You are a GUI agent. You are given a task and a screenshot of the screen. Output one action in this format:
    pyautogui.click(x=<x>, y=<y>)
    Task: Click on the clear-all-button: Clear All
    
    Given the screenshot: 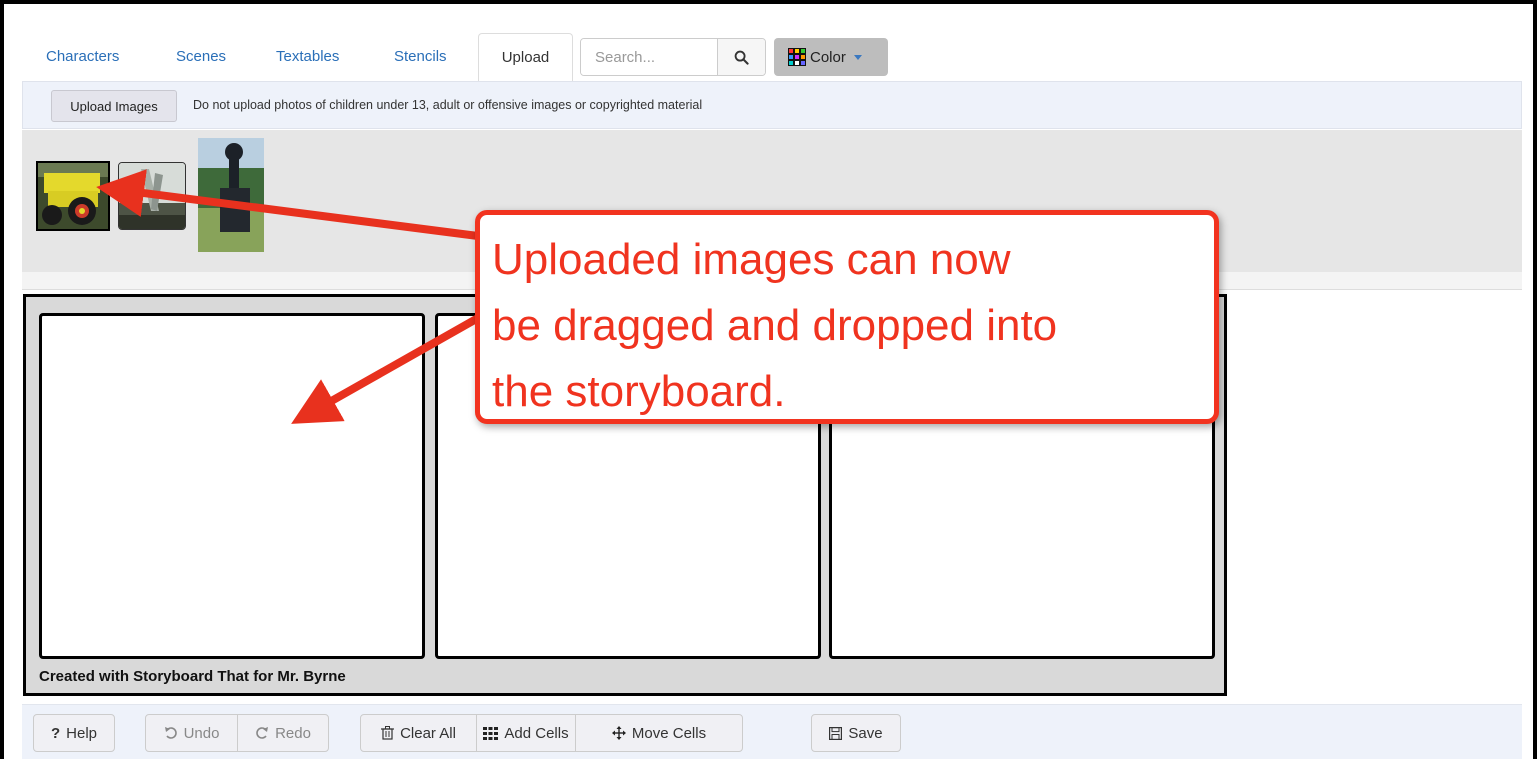 What is the action you would take?
    pyautogui.click(x=418, y=733)
    